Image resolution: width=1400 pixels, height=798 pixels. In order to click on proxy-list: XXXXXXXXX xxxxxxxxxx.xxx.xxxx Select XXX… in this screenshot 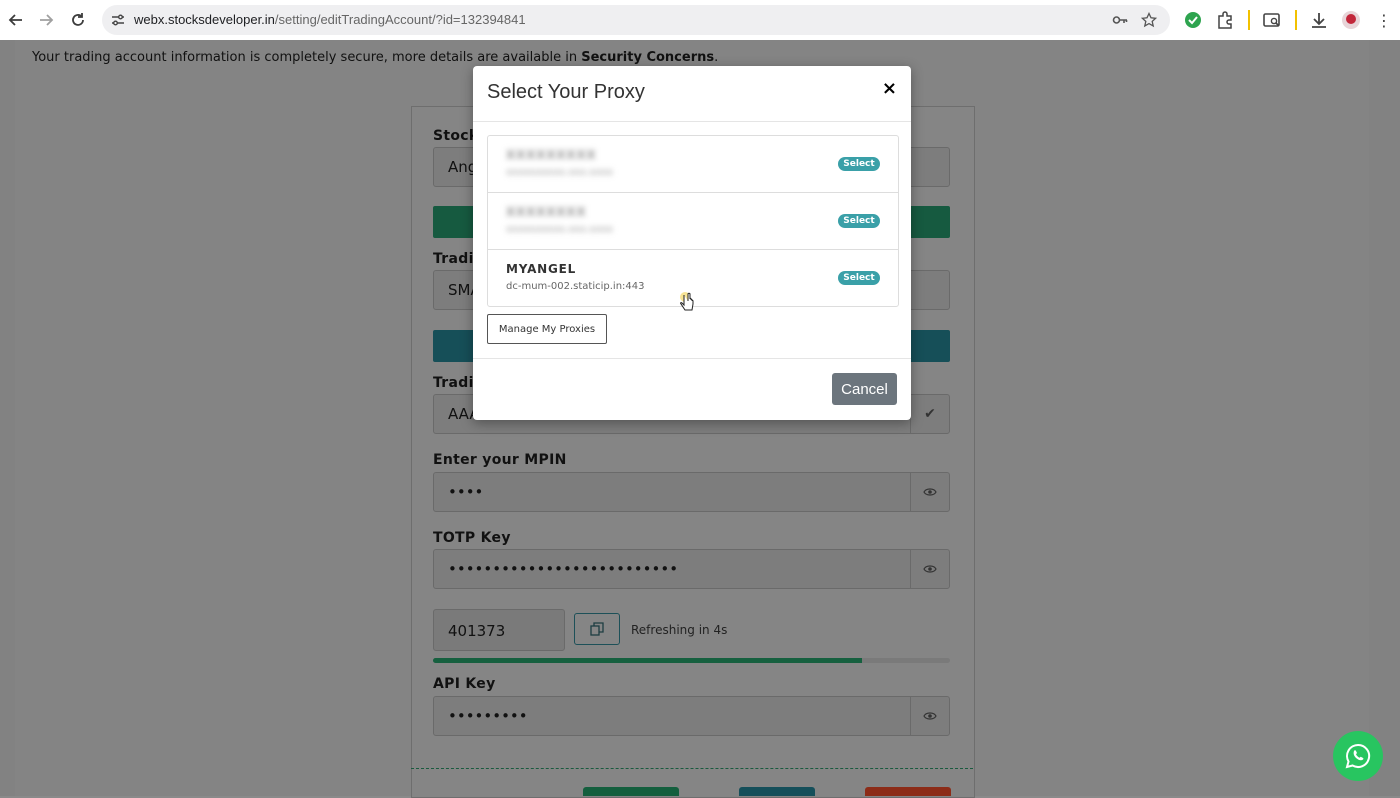, I will do `click(693, 221)`.